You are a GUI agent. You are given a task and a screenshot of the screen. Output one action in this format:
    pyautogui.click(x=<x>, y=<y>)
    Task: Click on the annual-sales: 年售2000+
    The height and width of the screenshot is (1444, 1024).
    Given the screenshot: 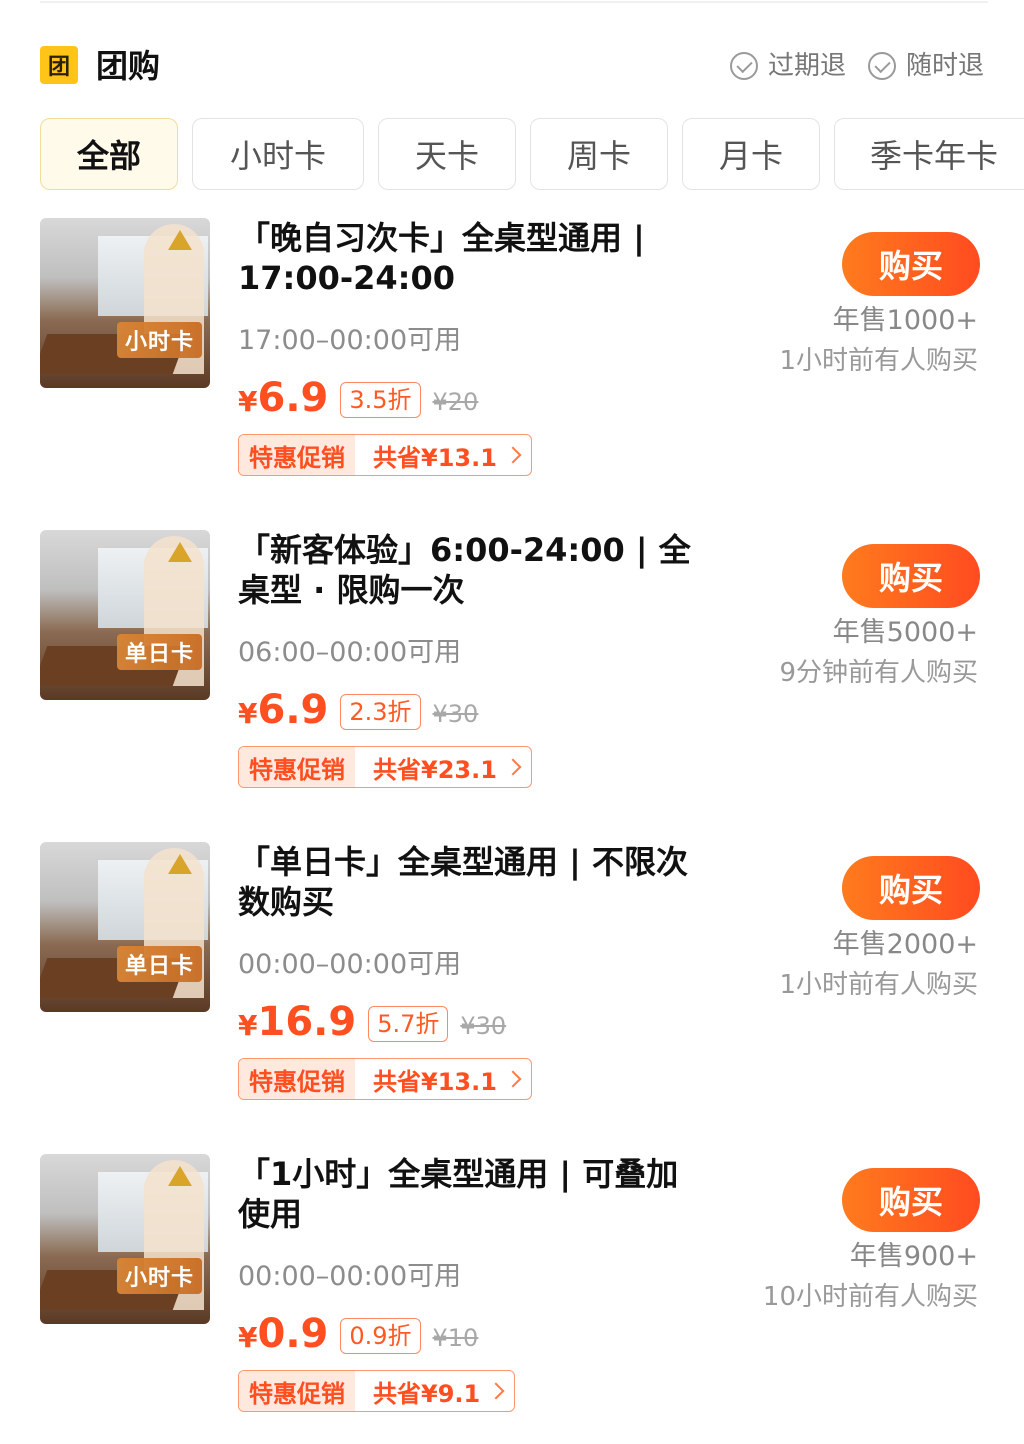 What is the action you would take?
    pyautogui.click(x=905, y=944)
    